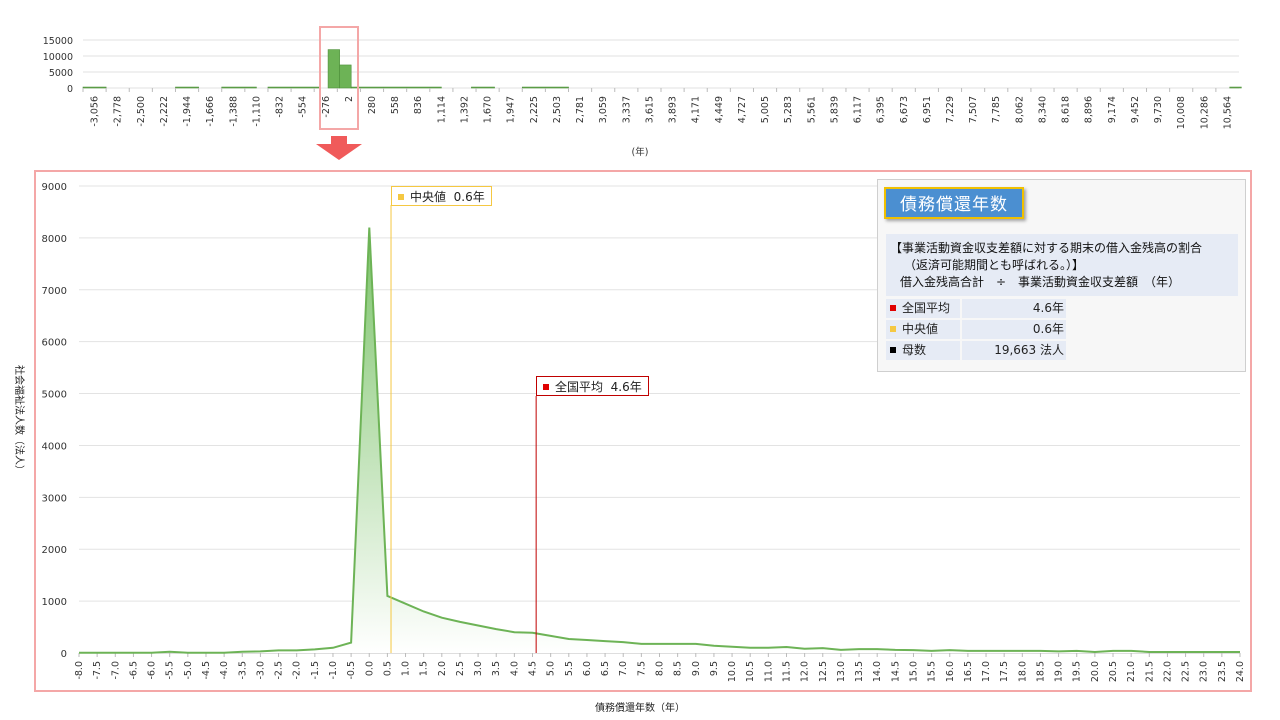  I want to click on overview-x-tick: -1,944, so click(187, 111).